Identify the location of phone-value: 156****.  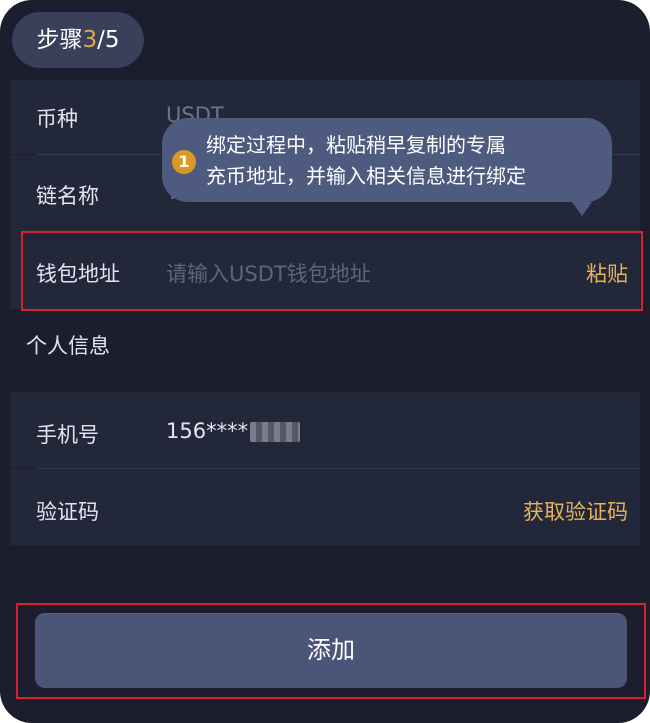
(233, 431).